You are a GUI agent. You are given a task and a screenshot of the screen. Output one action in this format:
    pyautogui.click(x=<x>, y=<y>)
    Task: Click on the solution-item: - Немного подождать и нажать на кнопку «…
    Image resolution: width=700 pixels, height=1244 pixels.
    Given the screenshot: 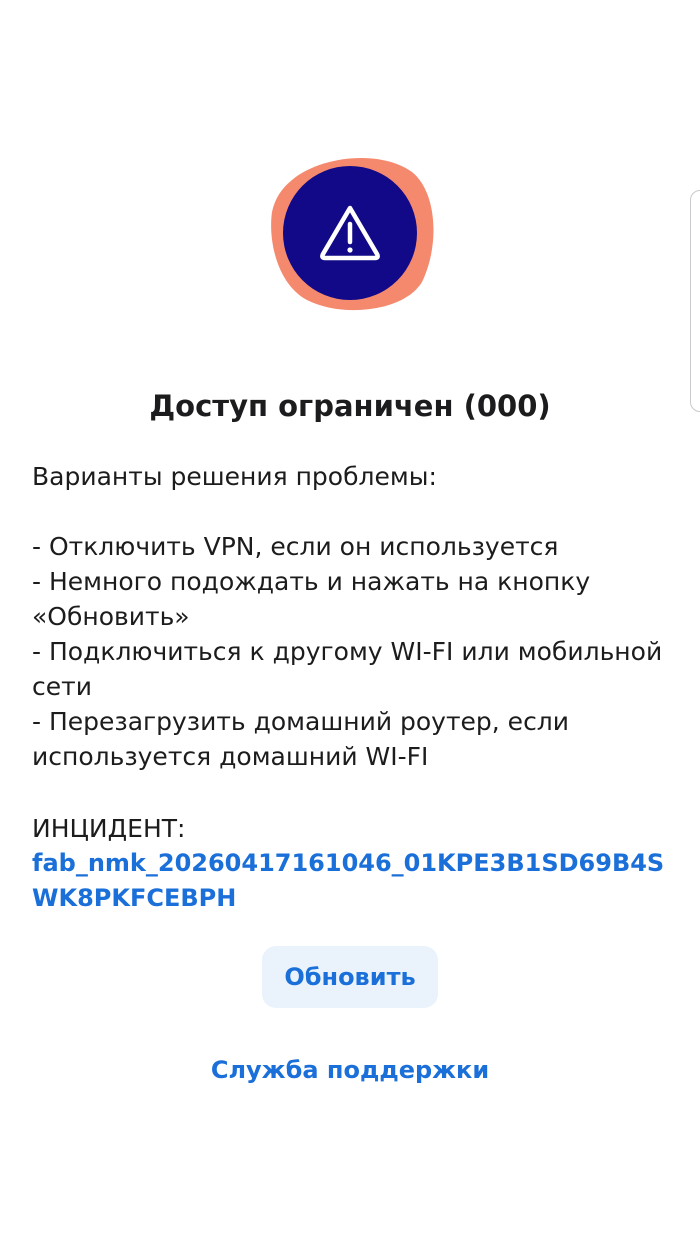 What is the action you would take?
    pyautogui.click(x=311, y=599)
    